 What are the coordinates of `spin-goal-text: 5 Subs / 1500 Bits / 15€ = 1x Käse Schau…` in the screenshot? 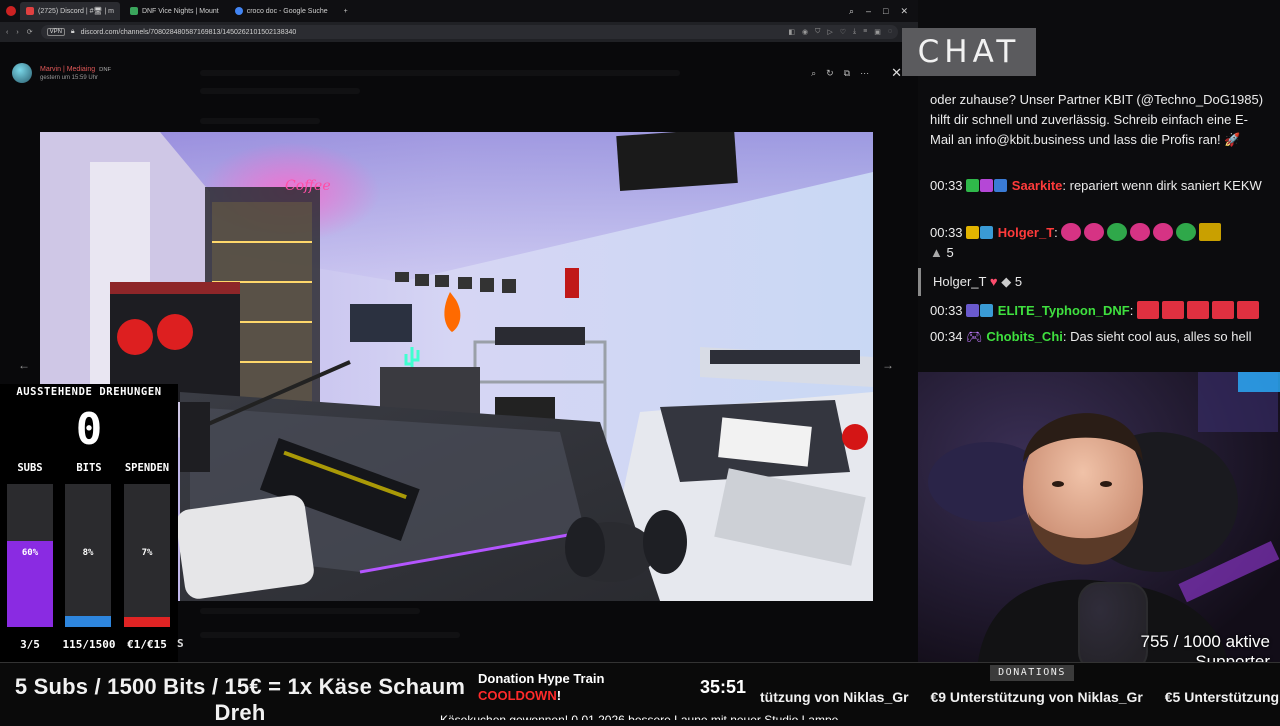 It's located at (240, 699).